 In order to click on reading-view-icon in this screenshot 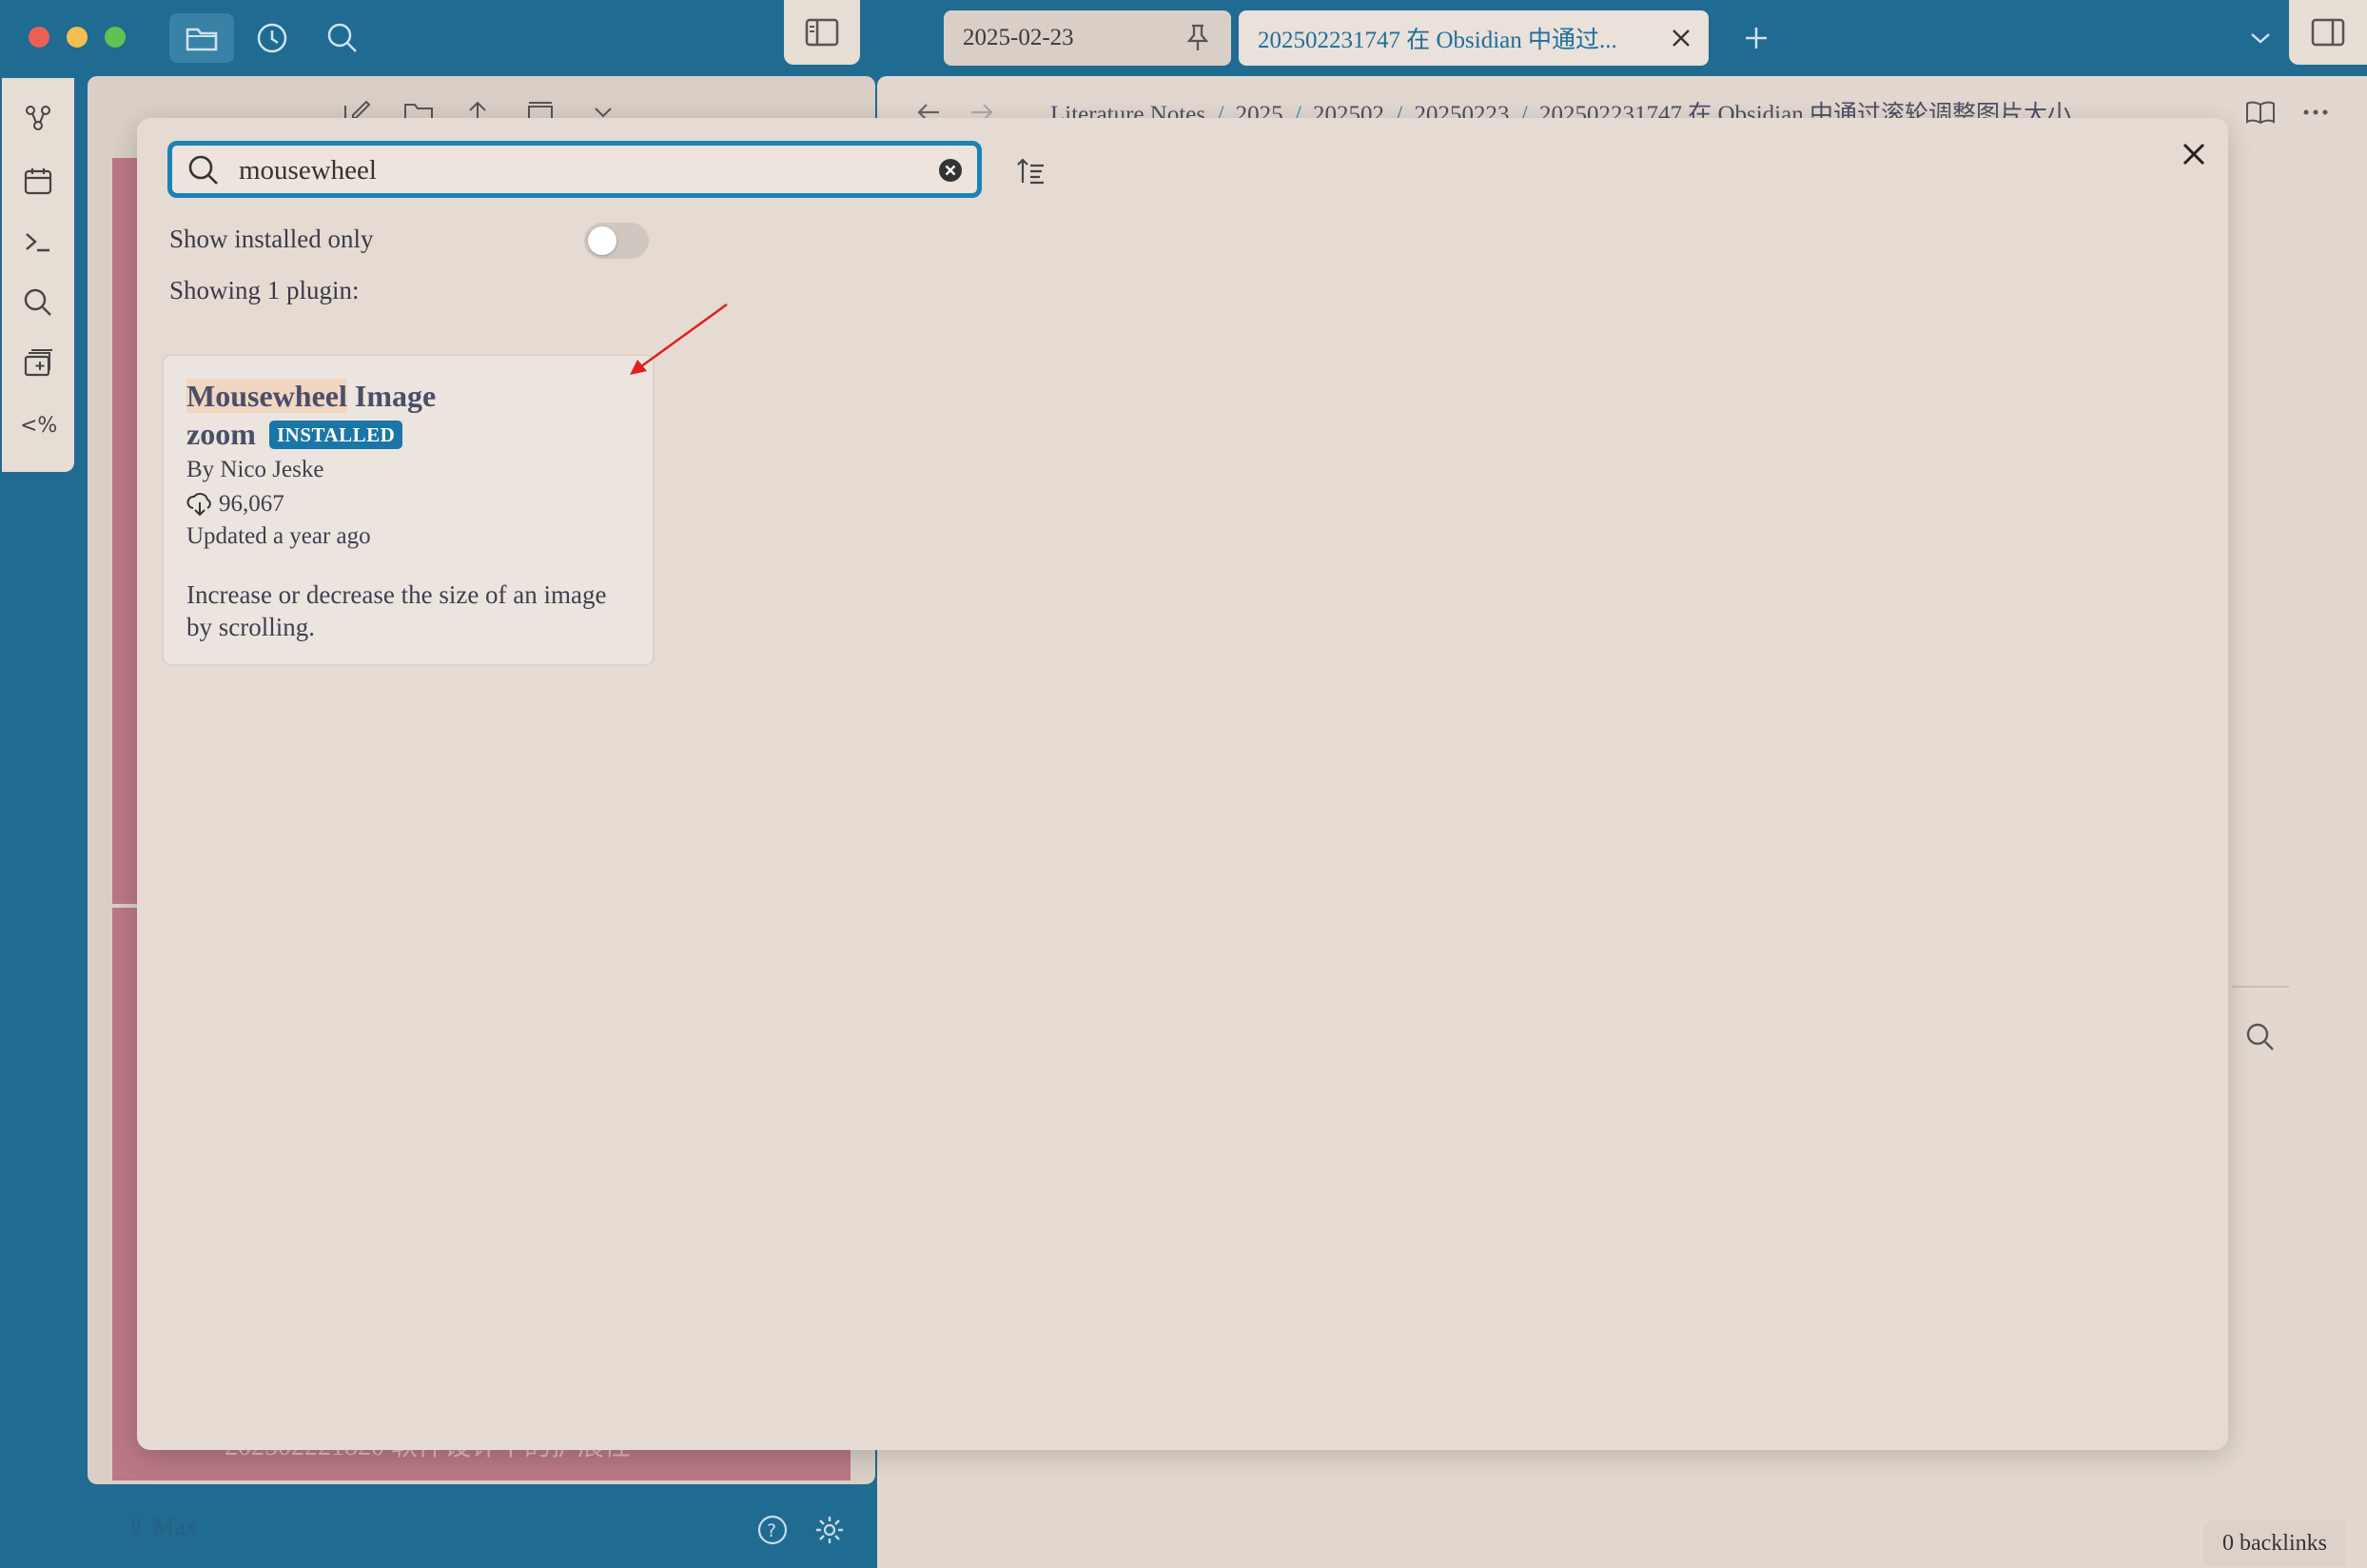, I will do `click(2260, 112)`.